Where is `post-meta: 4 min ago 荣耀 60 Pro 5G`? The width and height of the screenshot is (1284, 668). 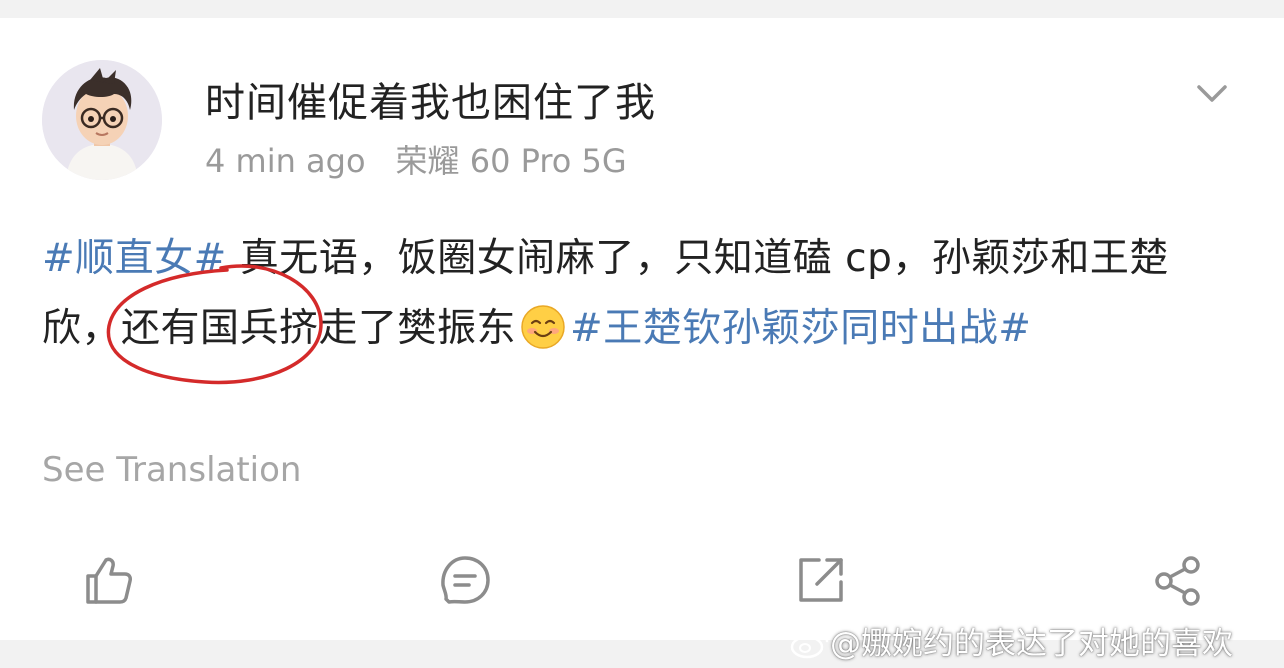
post-meta: 4 min ago 荣耀 60 Pro 5G is located at coordinates (416, 159).